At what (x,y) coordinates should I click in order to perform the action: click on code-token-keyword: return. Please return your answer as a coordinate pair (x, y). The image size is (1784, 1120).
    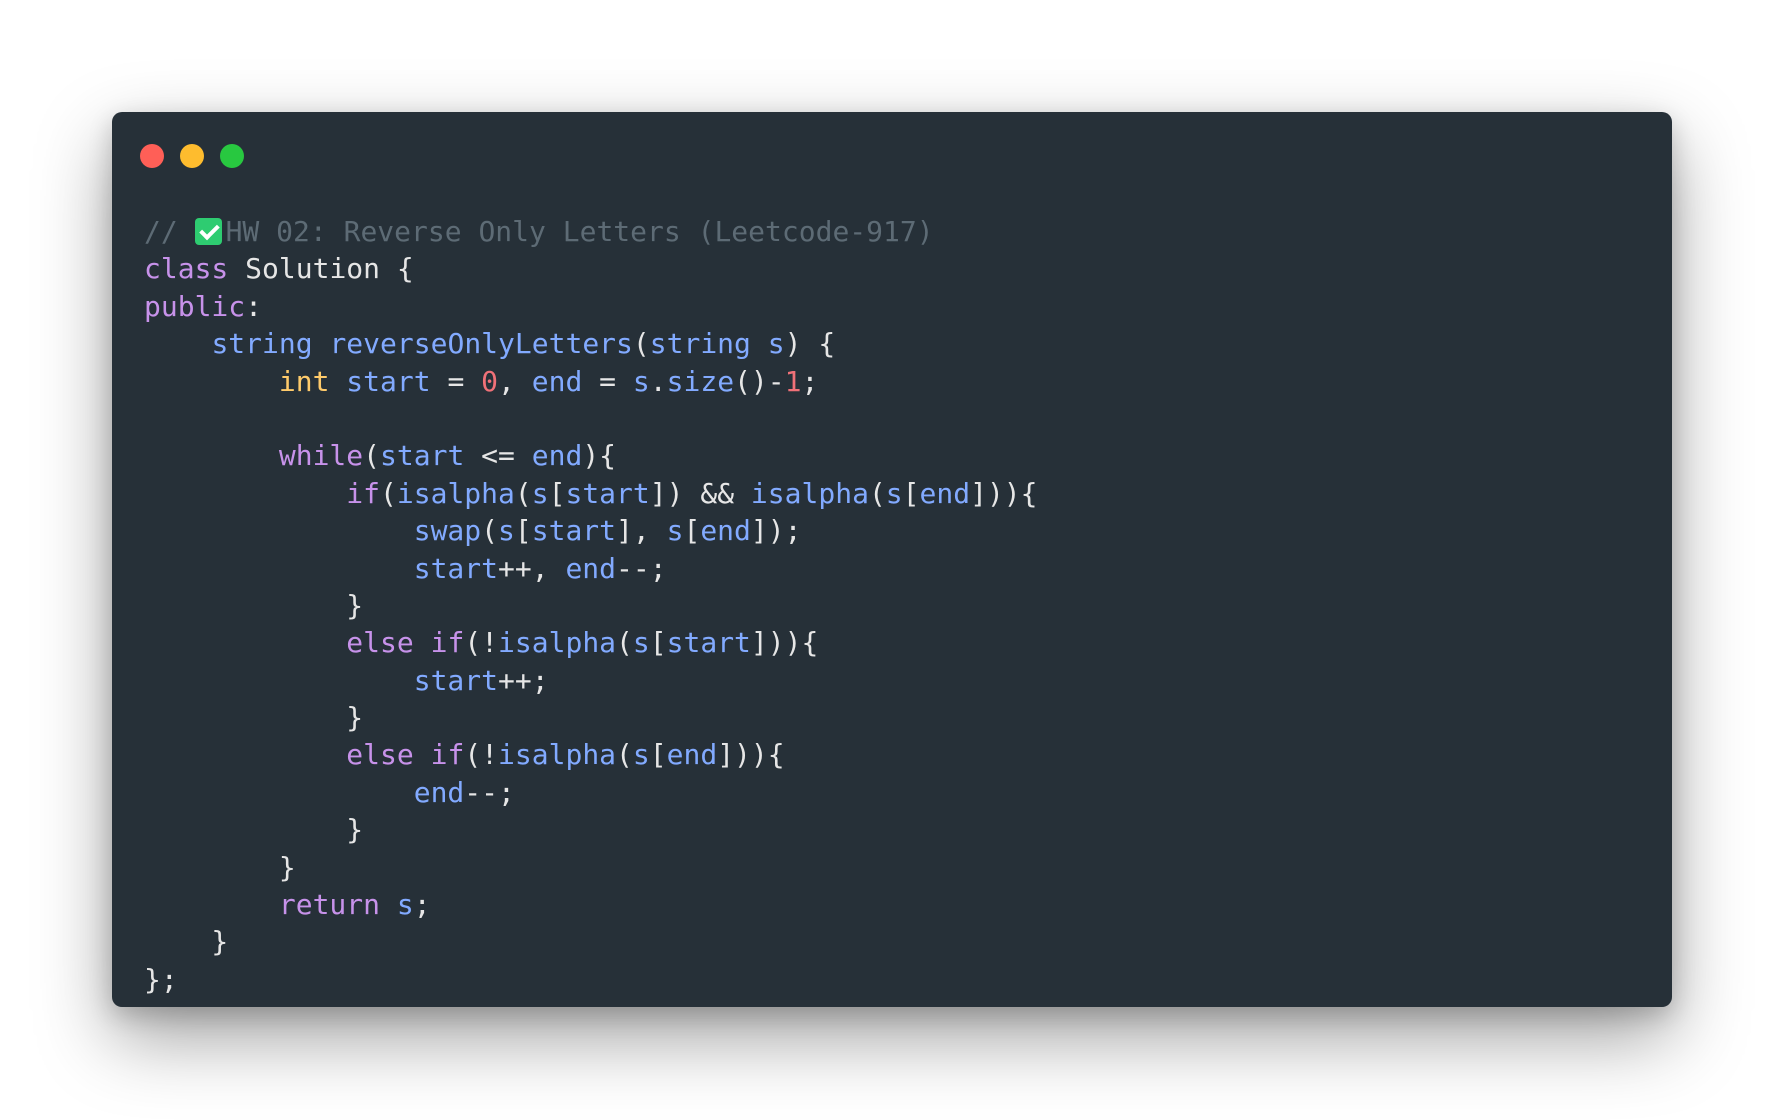
    Looking at the image, I should click on (329, 905).